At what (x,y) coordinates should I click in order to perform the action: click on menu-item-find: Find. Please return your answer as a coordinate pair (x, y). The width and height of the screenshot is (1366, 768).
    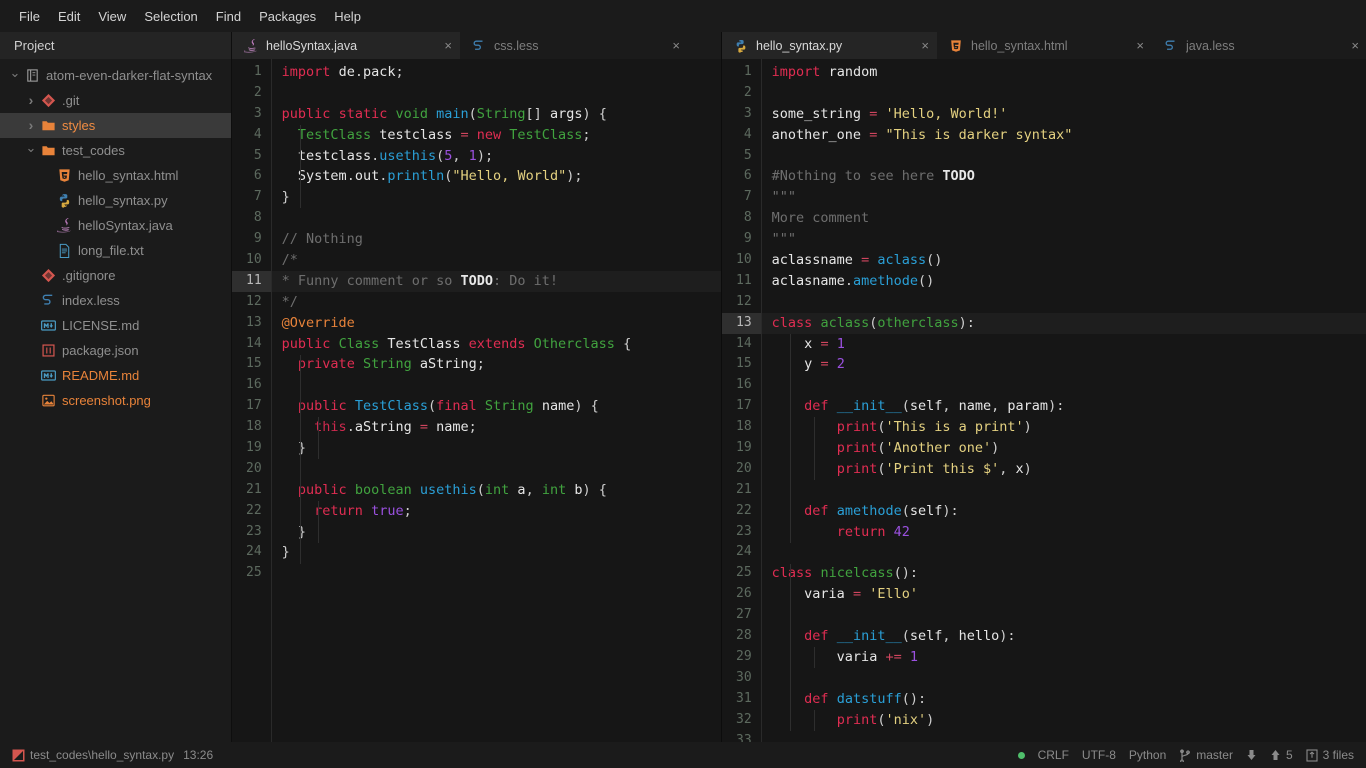
    Looking at the image, I should click on (228, 16).